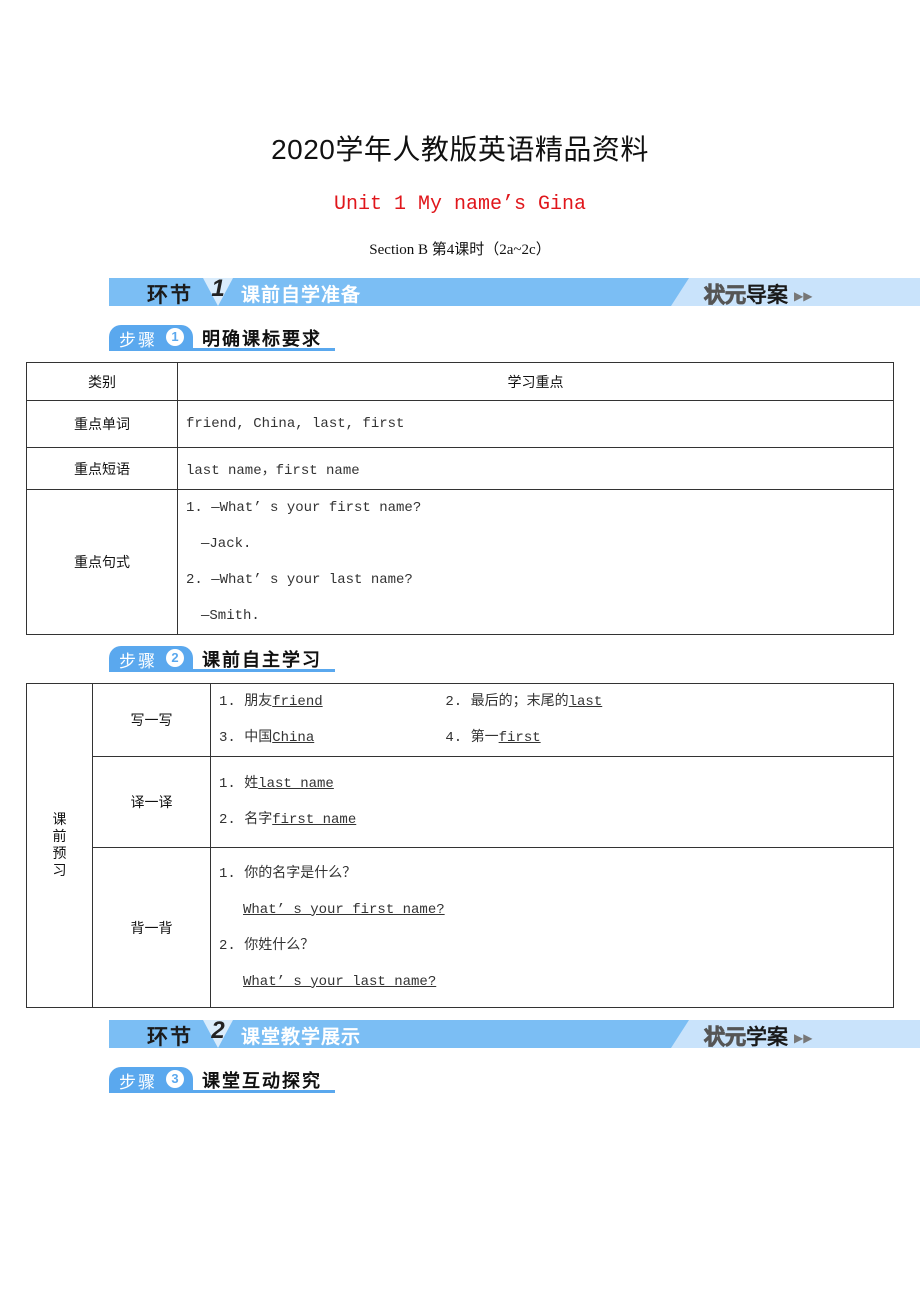  Describe the element at coordinates (296, 784) in the screenshot. I see `answer-blank: last name` at that location.